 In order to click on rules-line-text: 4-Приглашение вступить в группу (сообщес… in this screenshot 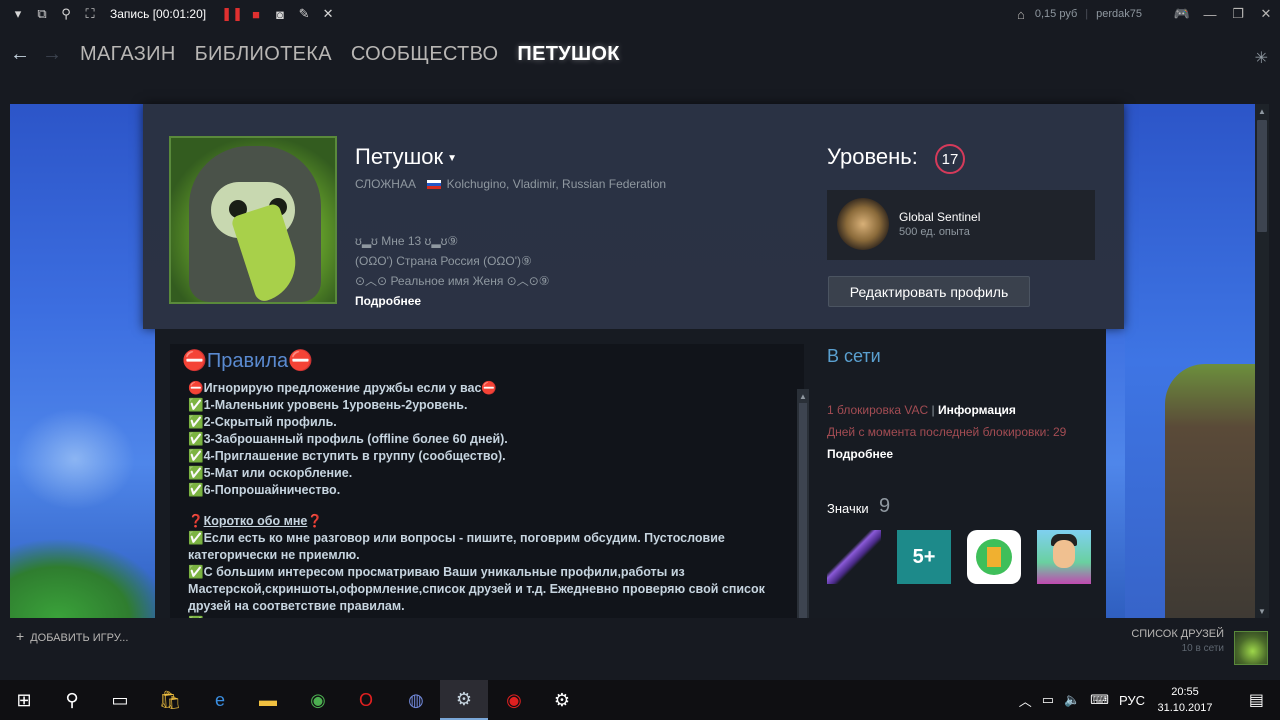, I will do `click(354, 456)`.